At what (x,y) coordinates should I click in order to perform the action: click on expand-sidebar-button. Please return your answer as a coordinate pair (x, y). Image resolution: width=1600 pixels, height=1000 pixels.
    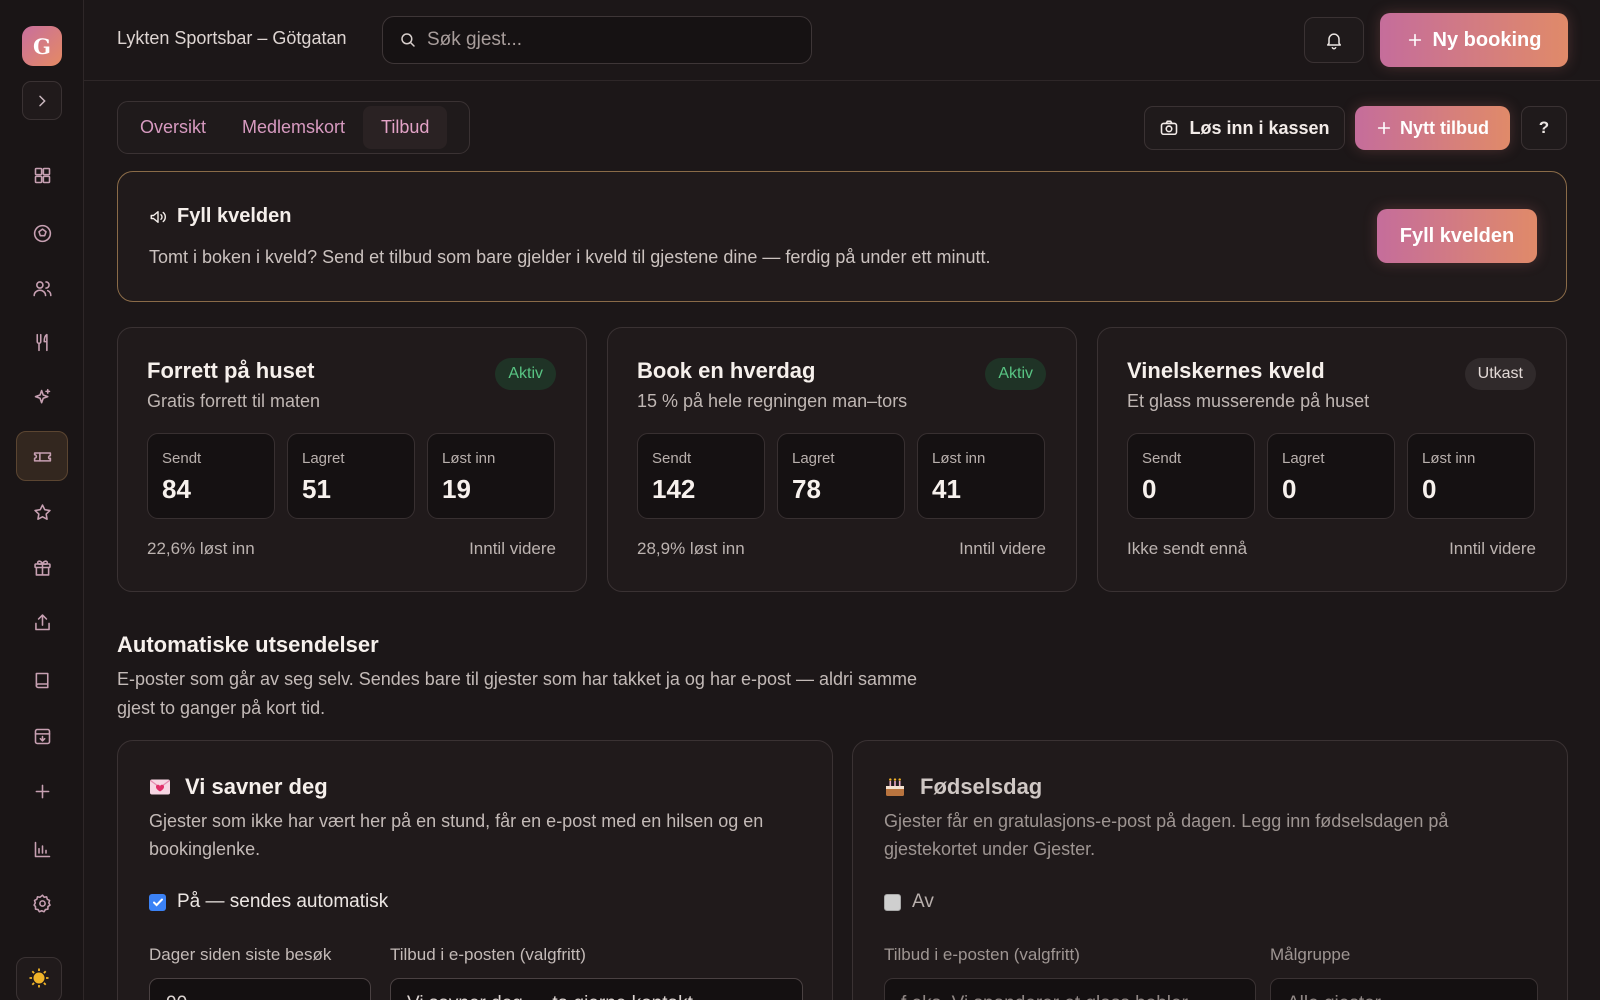
    Looking at the image, I should click on (42, 100).